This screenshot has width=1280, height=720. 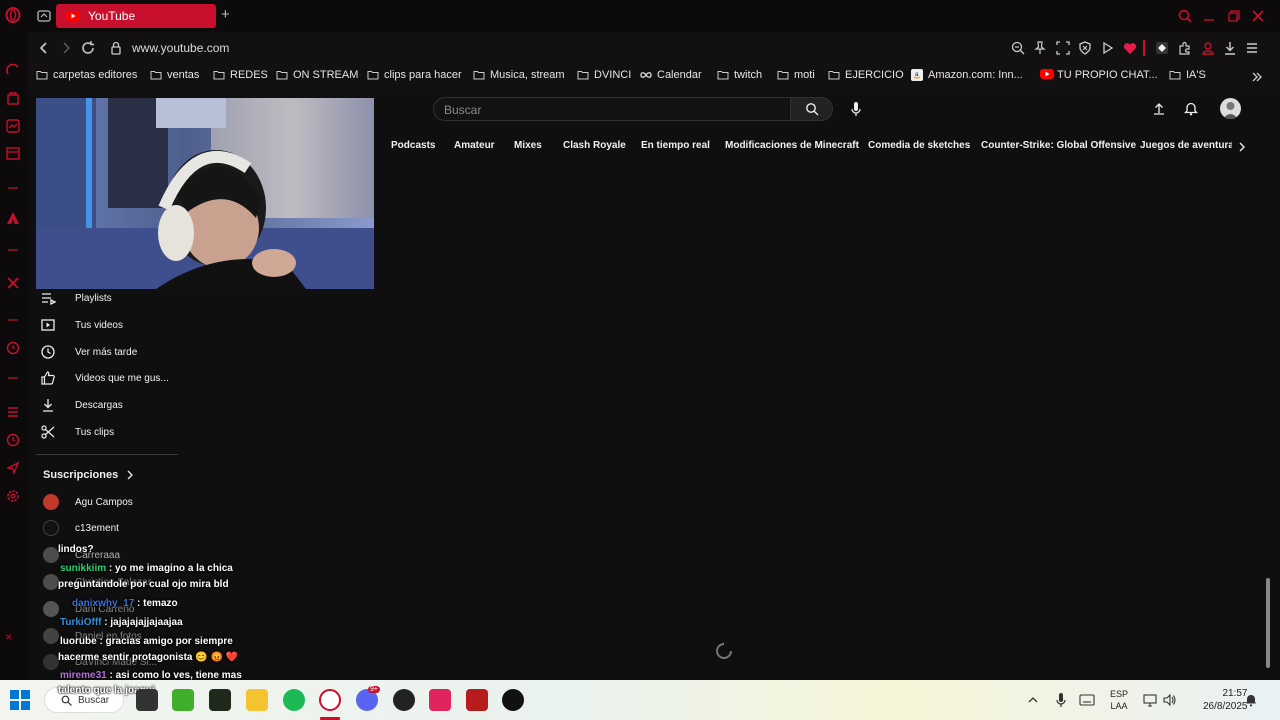 I want to click on chip: Mixes, so click(x=528, y=145).